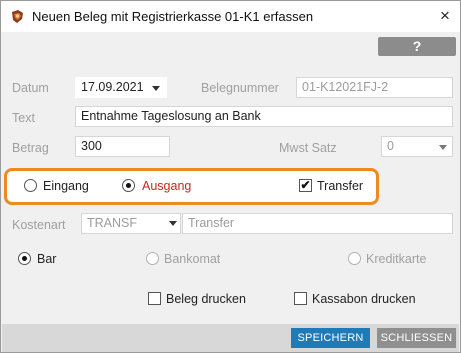  Describe the element at coordinates (317, 223) in the screenshot. I see `kostenart-description-field: Transfer` at that location.